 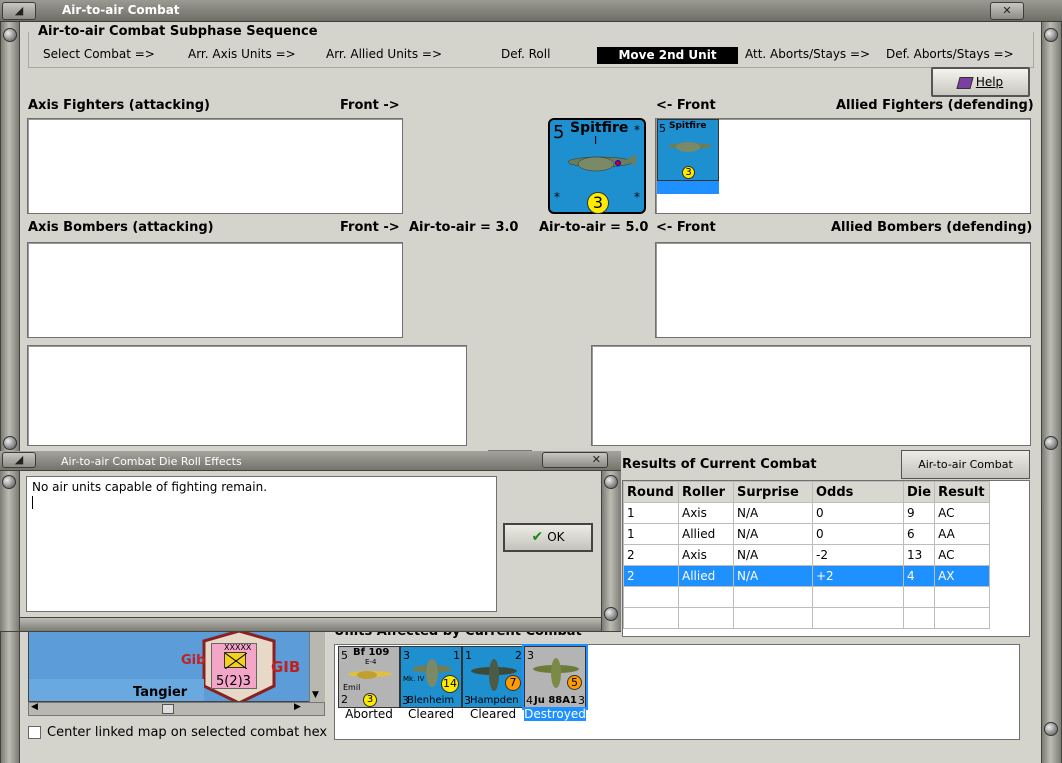 I want to click on scroll-down-icon: ▼, so click(x=315, y=695).